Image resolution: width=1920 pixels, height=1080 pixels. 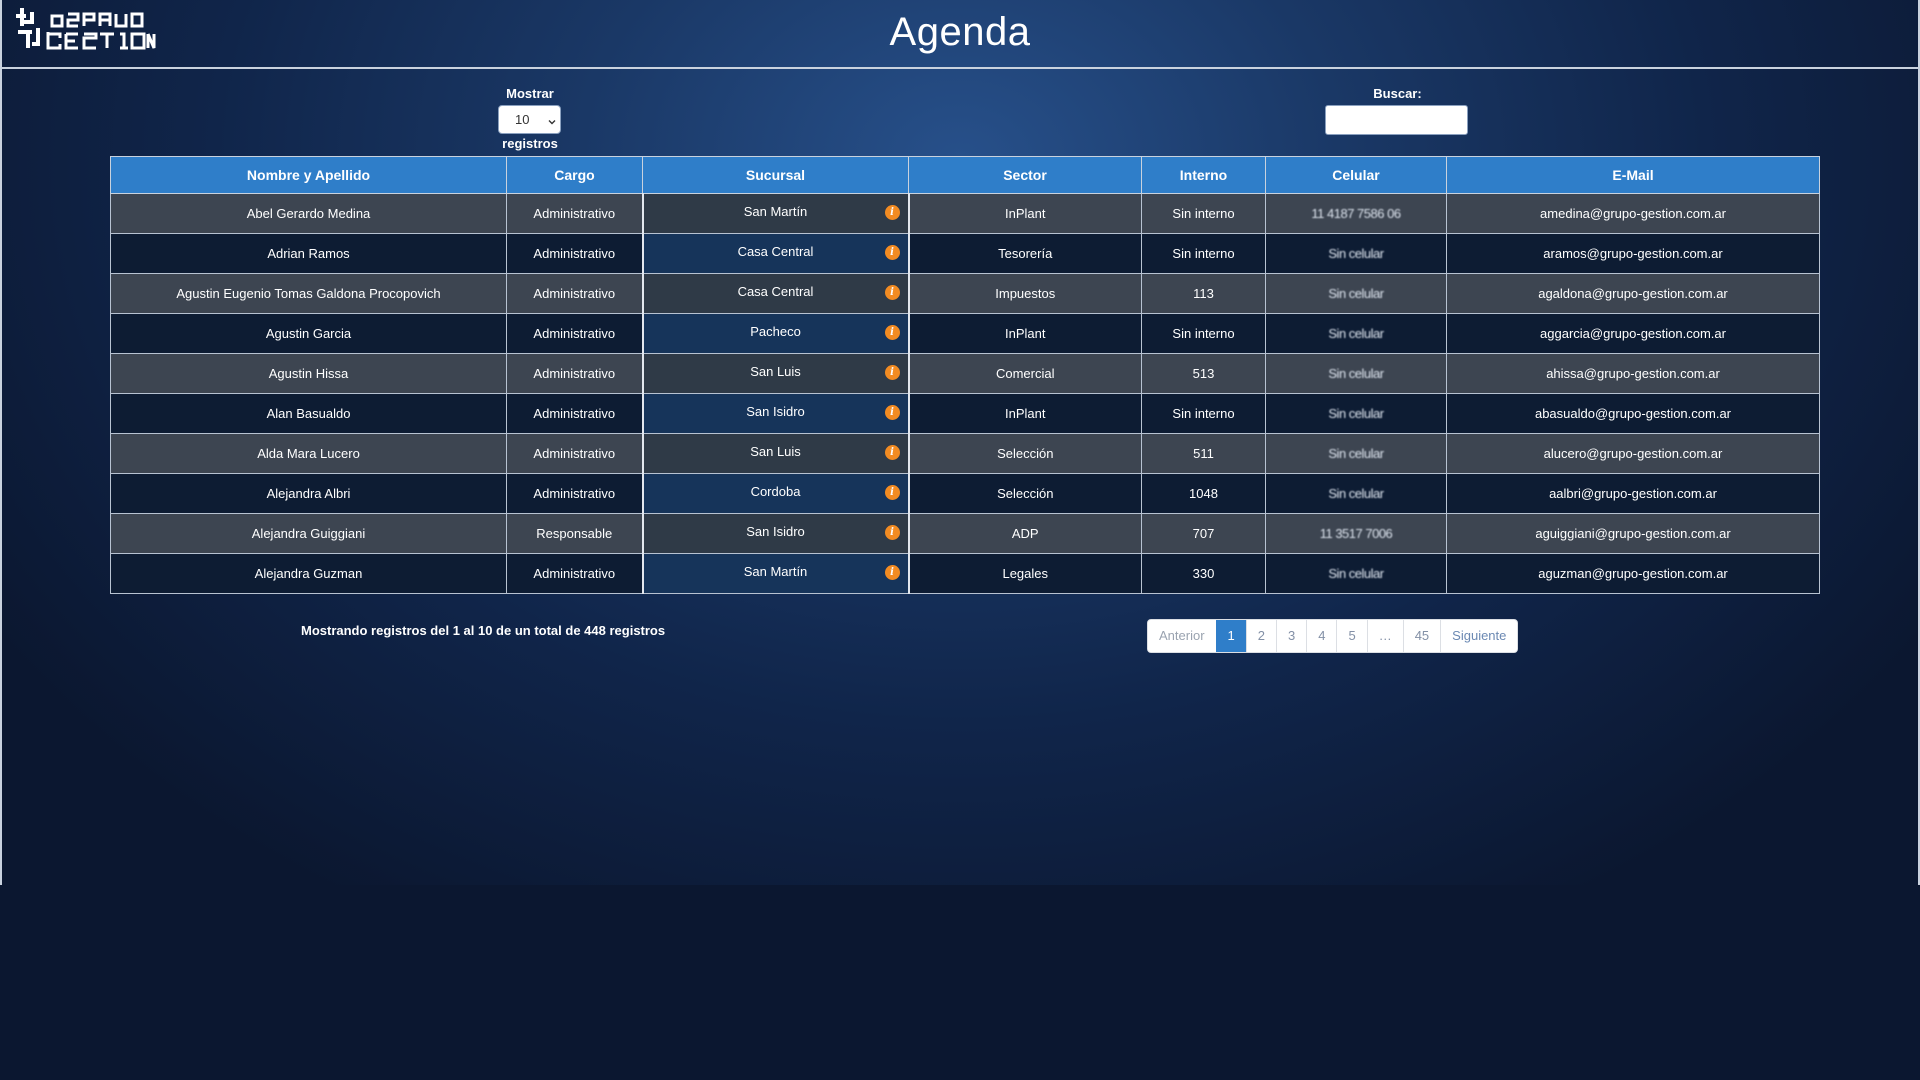 What do you see at coordinates (308, 493) in the screenshot?
I see `cell-name: Alejandra Albri` at bounding box center [308, 493].